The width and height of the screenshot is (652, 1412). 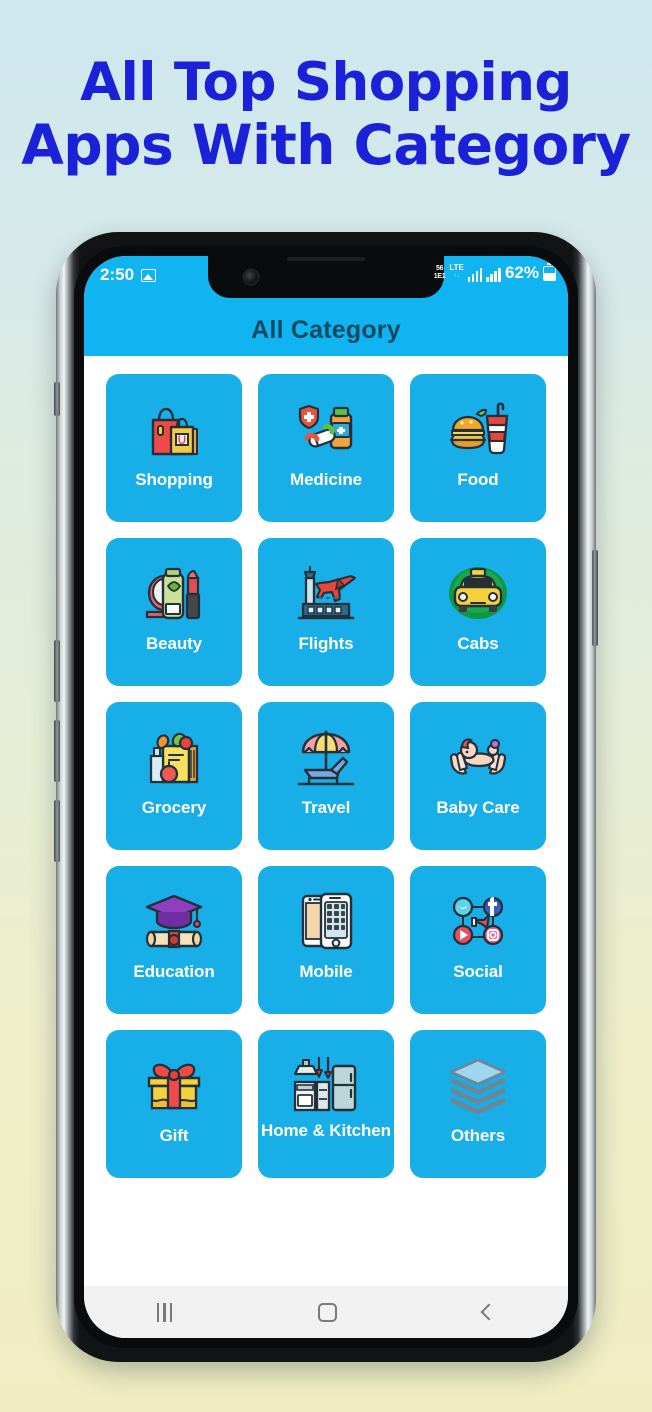 I want to click on category-tile-shopping: U Shopping, so click(x=174, y=448).